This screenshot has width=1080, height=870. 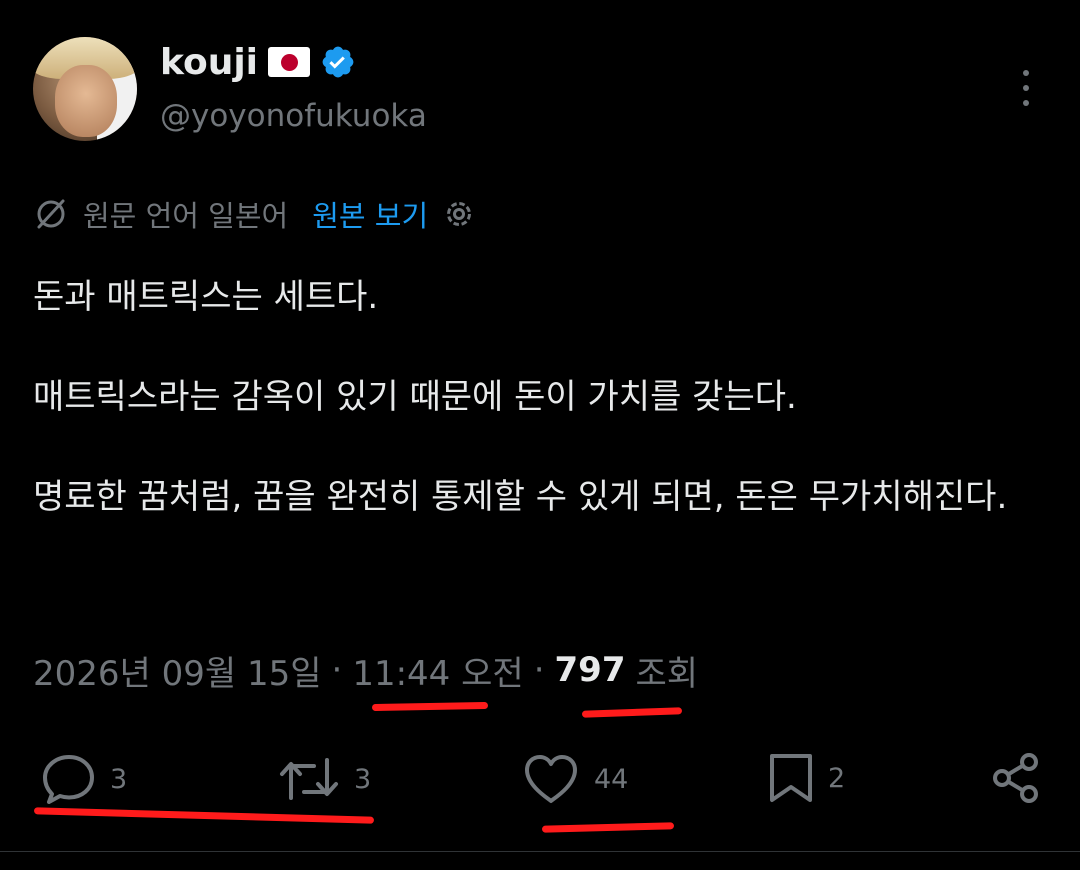 What do you see at coordinates (415, 397) in the screenshot?
I see `tweet-paragraph: 매트릭스라는 감옥이 있기 때문에 돈이 가치를 갖는다.` at bounding box center [415, 397].